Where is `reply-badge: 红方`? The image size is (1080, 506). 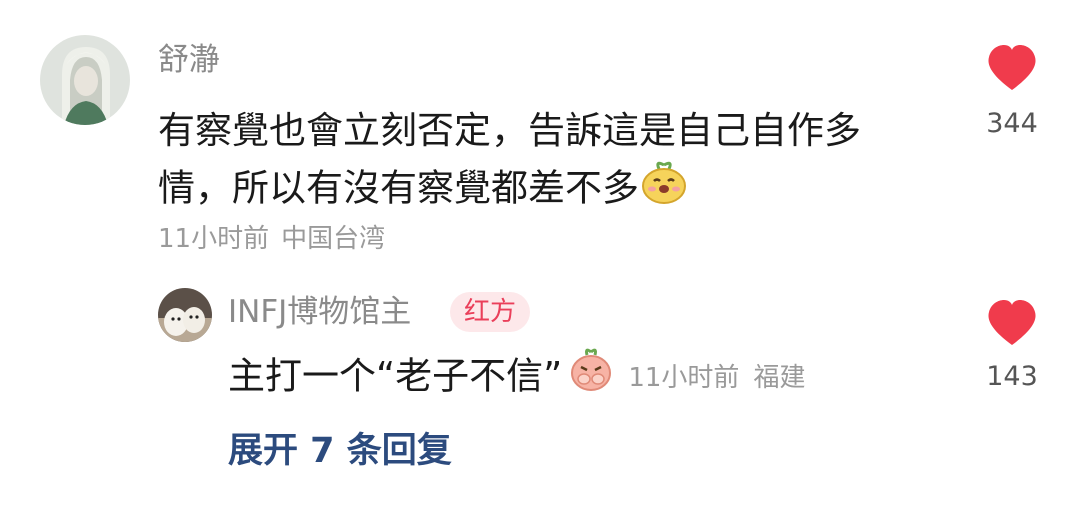
reply-badge: 红方 is located at coordinates (490, 312).